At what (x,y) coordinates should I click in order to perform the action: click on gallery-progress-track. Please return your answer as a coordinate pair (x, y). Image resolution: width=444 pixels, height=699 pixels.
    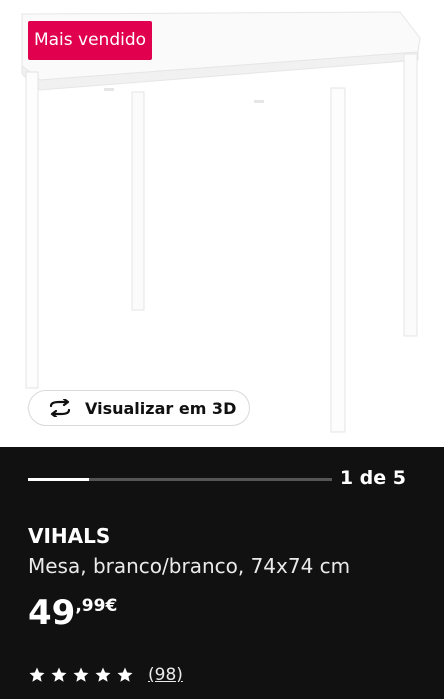
    Looking at the image, I should click on (180, 479).